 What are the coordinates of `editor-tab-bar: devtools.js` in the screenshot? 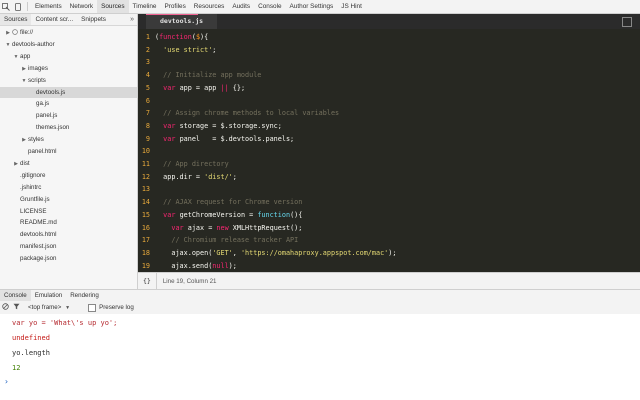 It's located at (389, 21).